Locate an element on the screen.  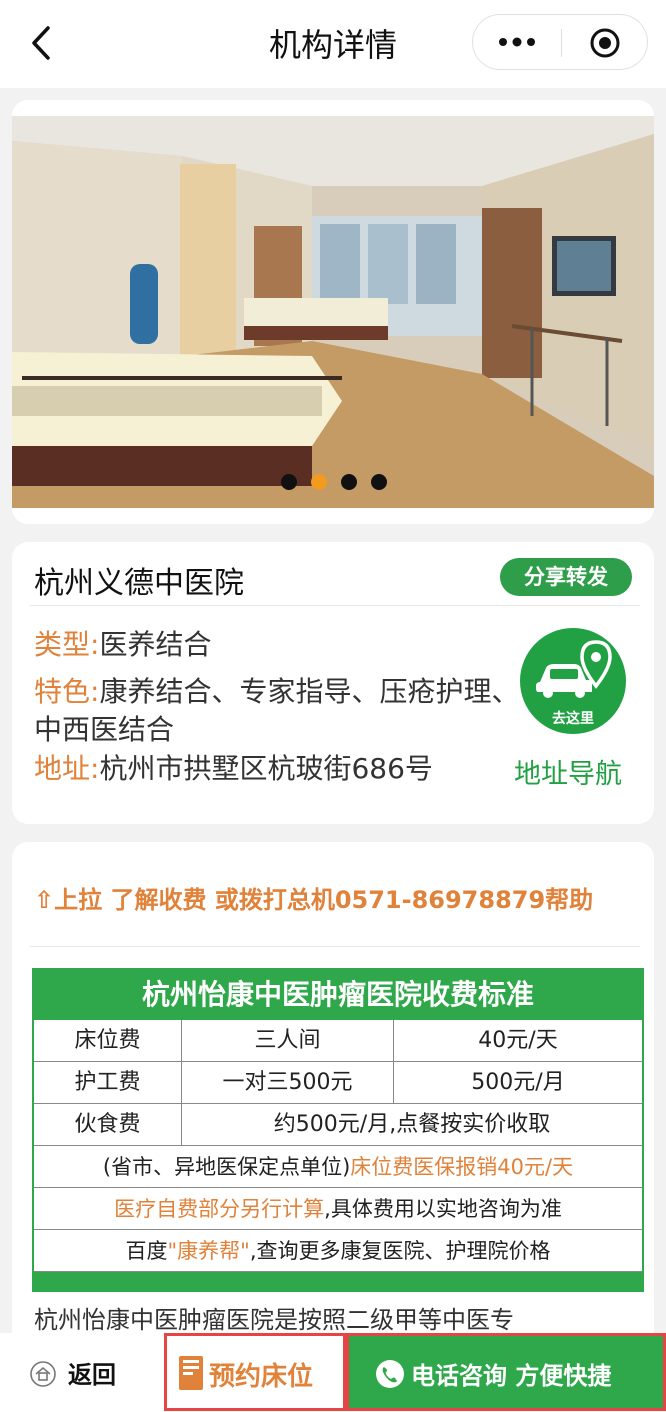
pull-up-hint: ⇧上拉 了解收费 或拨打总机0571-86978879帮助 is located at coordinates (313, 897).